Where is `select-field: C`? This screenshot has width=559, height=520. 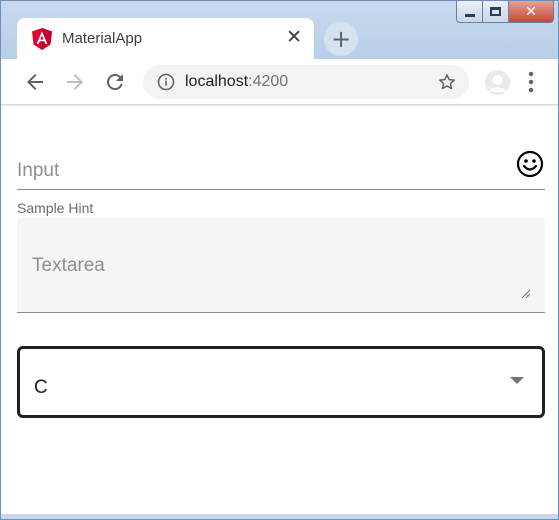 select-field: C is located at coordinates (281, 382).